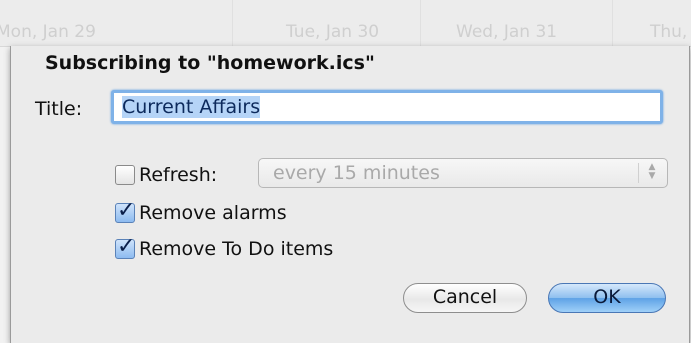 This screenshot has height=343, width=691. What do you see at coordinates (59, 109) in the screenshot?
I see `title-field-label: Title:` at bounding box center [59, 109].